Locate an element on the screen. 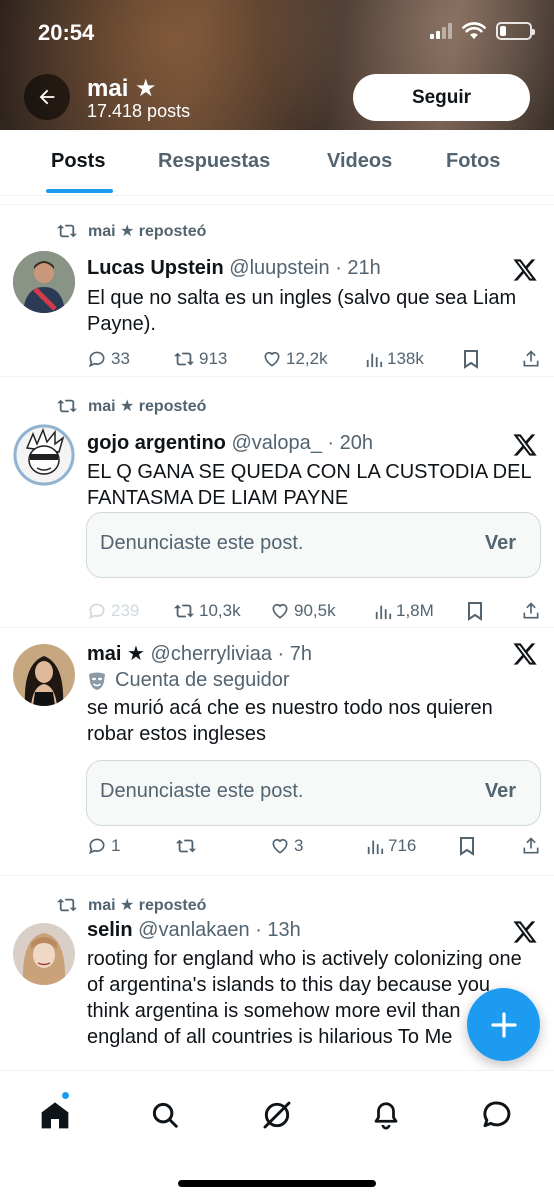  reply-button: 33 is located at coordinates (108, 359).